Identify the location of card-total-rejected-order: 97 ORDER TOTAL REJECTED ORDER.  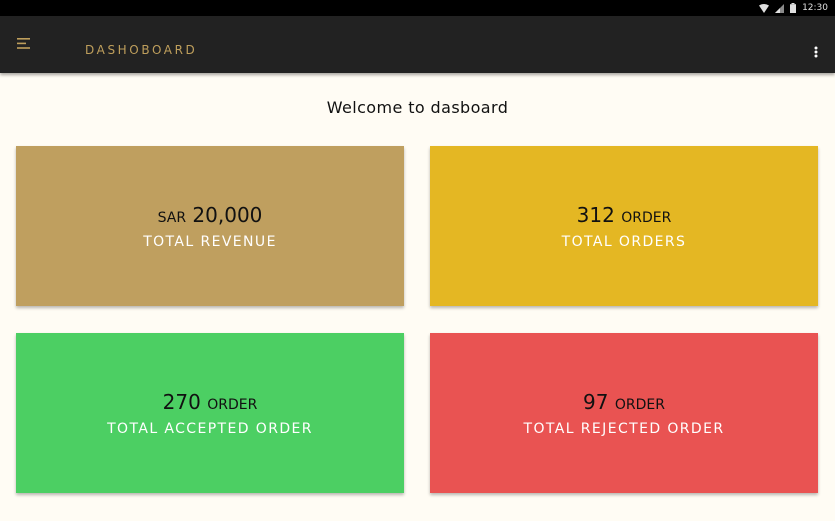
(624, 413).